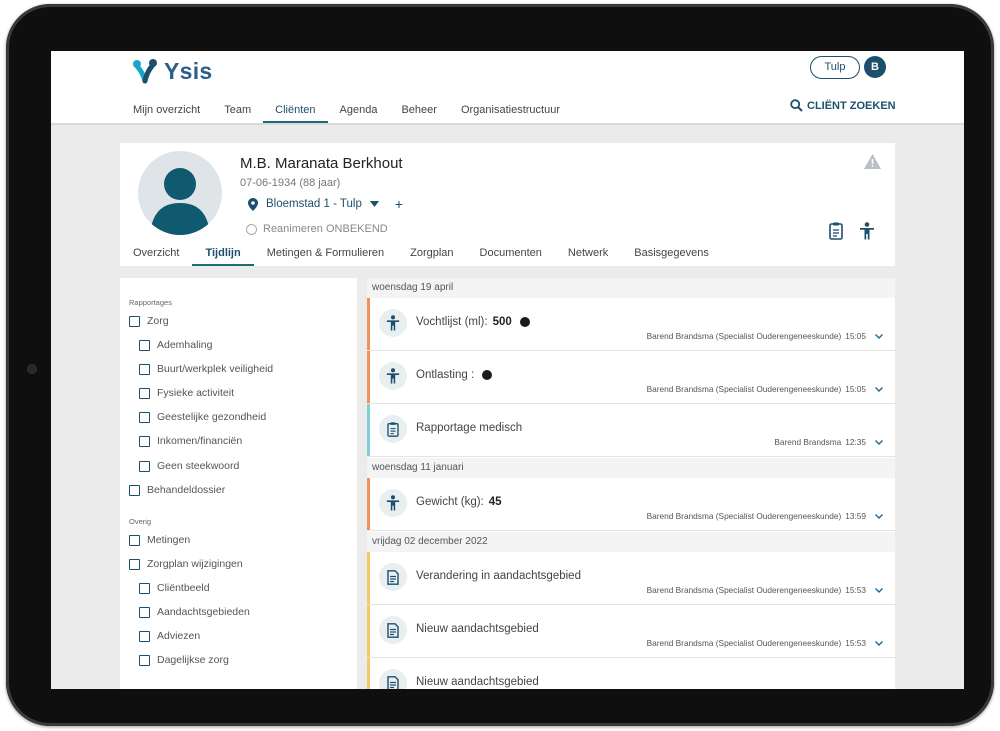 The height and width of the screenshot is (731, 1000). What do you see at coordinates (32, 369) in the screenshot?
I see `front-camera` at bounding box center [32, 369].